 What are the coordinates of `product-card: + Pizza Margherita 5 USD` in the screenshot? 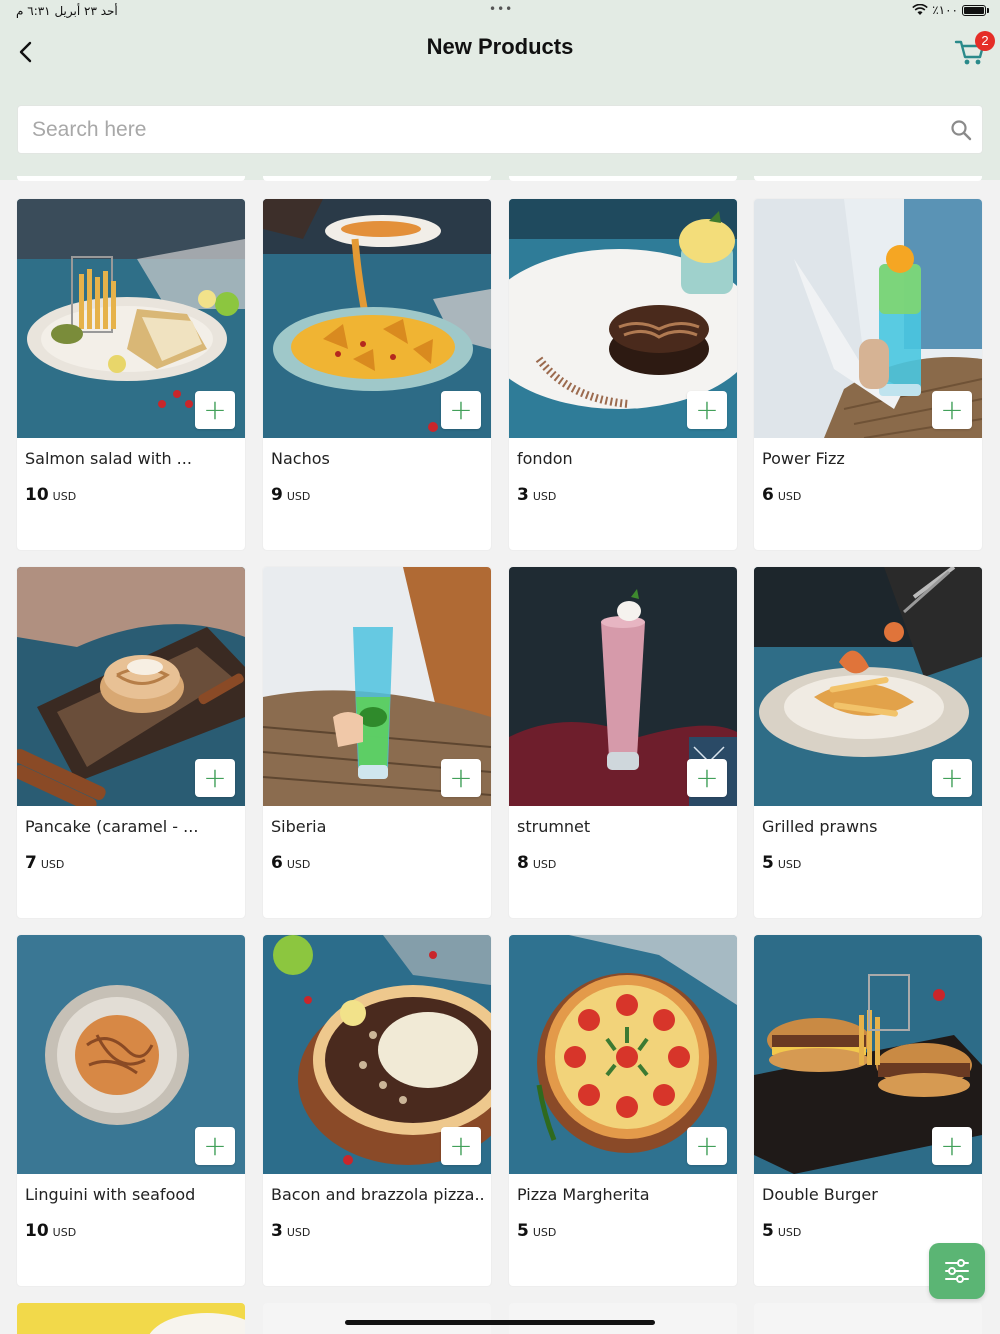 It's located at (623, 1110).